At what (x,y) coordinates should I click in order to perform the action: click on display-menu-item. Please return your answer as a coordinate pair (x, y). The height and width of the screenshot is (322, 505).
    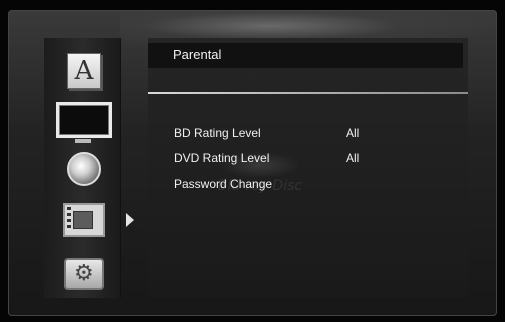
    Looking at the image, I should click on (84, 122).